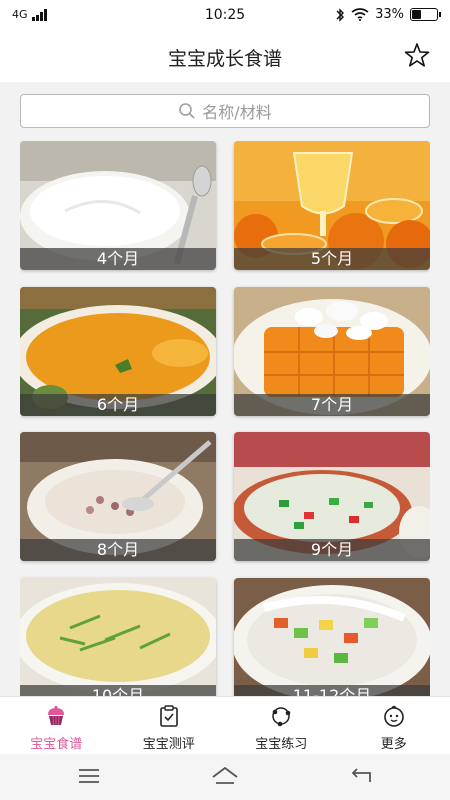 This screenshot has width=450, height=800. I want to click on share-nodes-icon, so click(281, 717).